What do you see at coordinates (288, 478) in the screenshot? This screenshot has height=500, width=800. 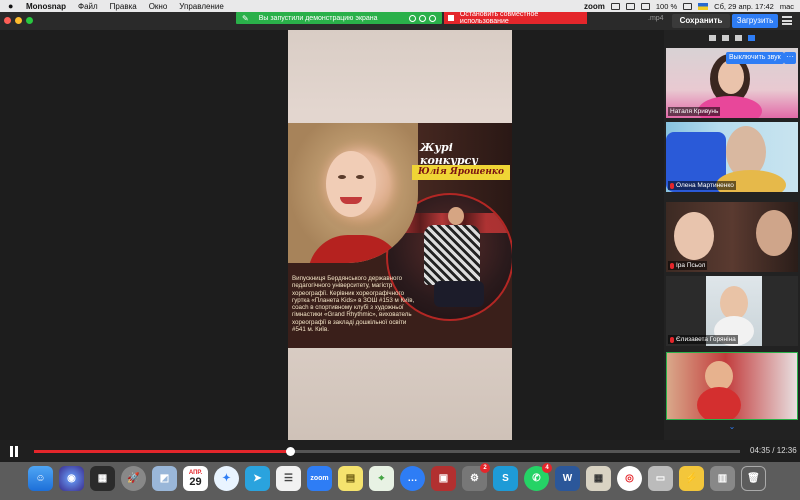 I see `reminders-icon: ☰` at bounding box center [288, 478].